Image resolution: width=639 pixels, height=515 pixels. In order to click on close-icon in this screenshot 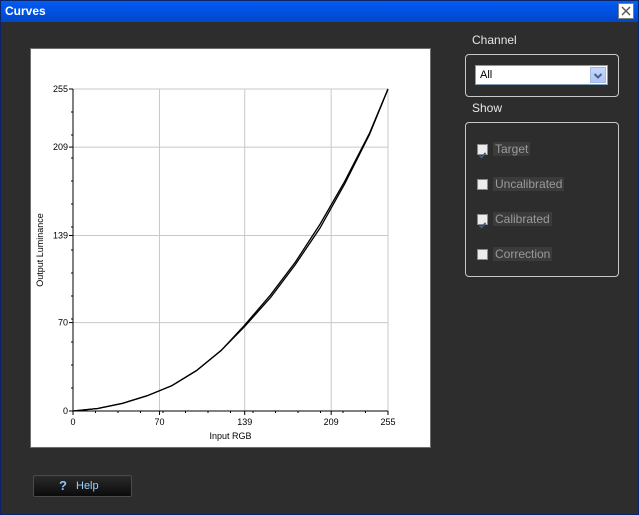, I will do `click(626, 11)`.